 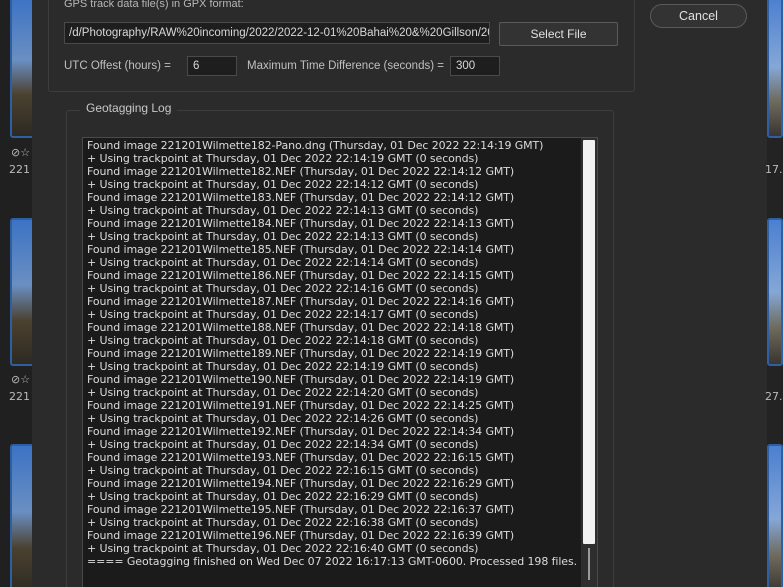 What do you see at coordinates (345, 66) in the screenshot?
I see `max-time-diff-label: Maximum Time Difference (seconds) =` at bounding box center [345, 66].